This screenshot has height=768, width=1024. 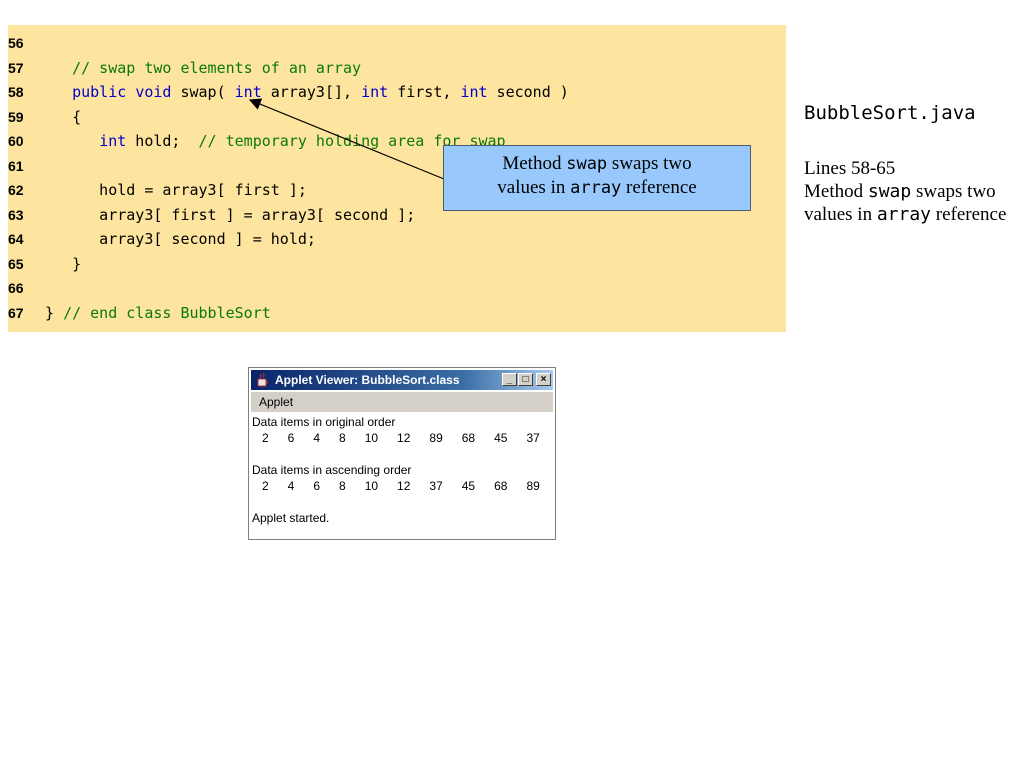 I want to click on line-number: 56, so click(x=16, y=43).